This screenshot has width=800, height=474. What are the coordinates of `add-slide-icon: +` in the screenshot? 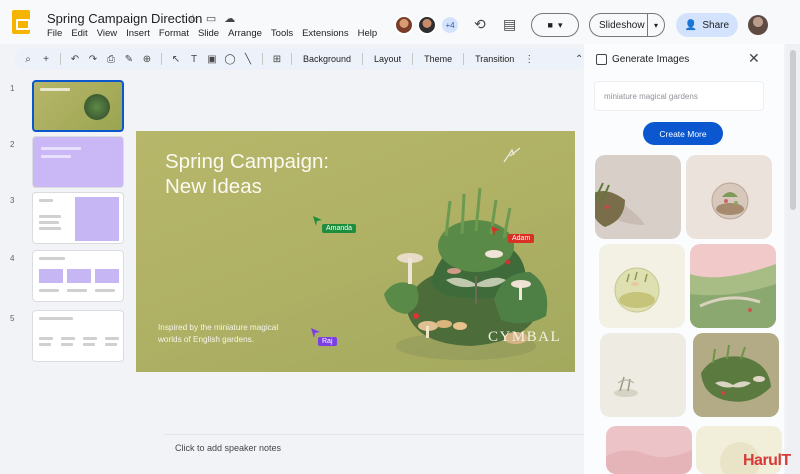 It's located at (46, 59).